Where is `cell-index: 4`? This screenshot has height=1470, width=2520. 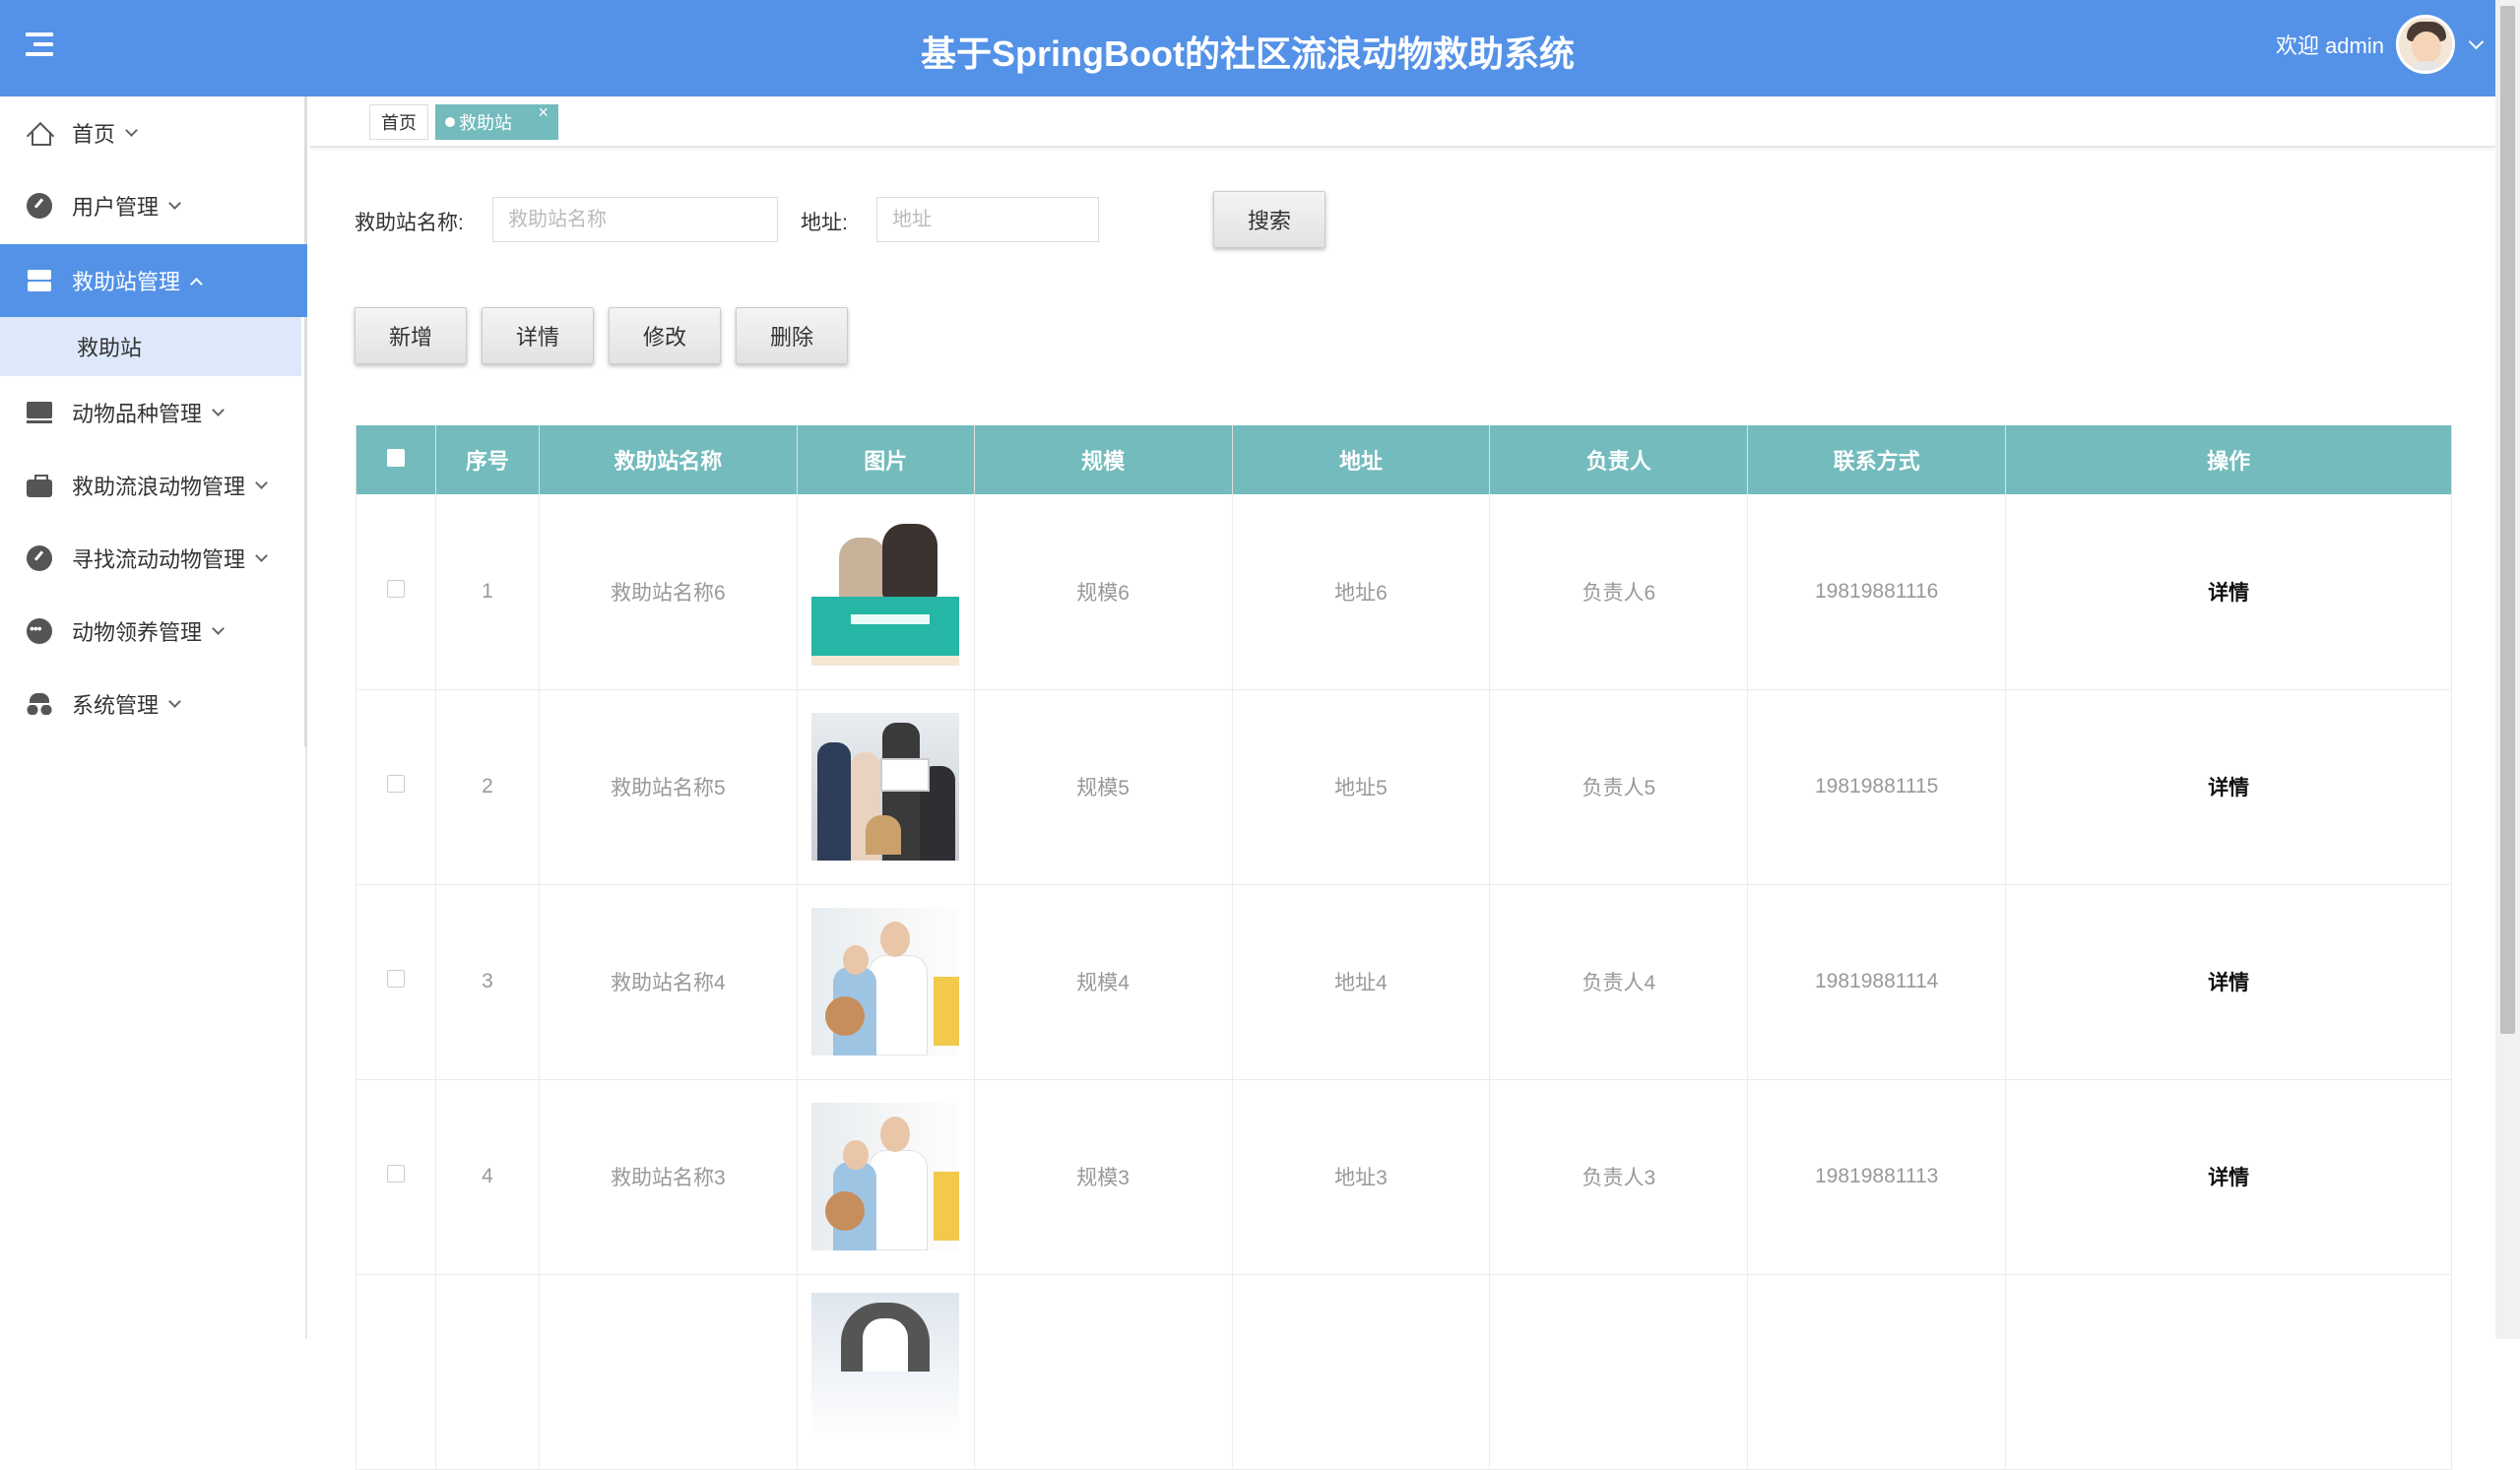
cell-index: 4 is located at coordinates (487, 1177).